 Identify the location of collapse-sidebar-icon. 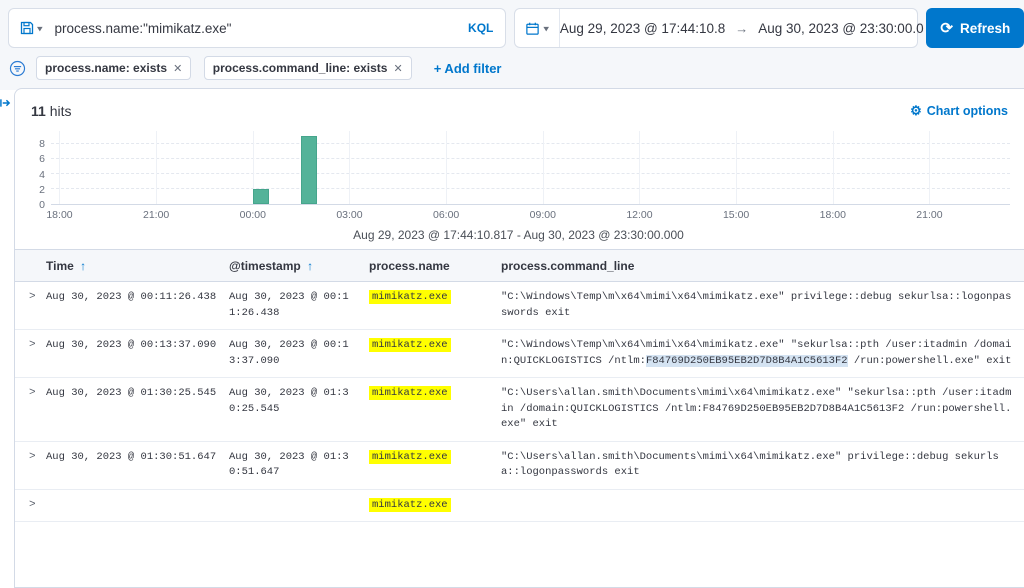
(5, 103).